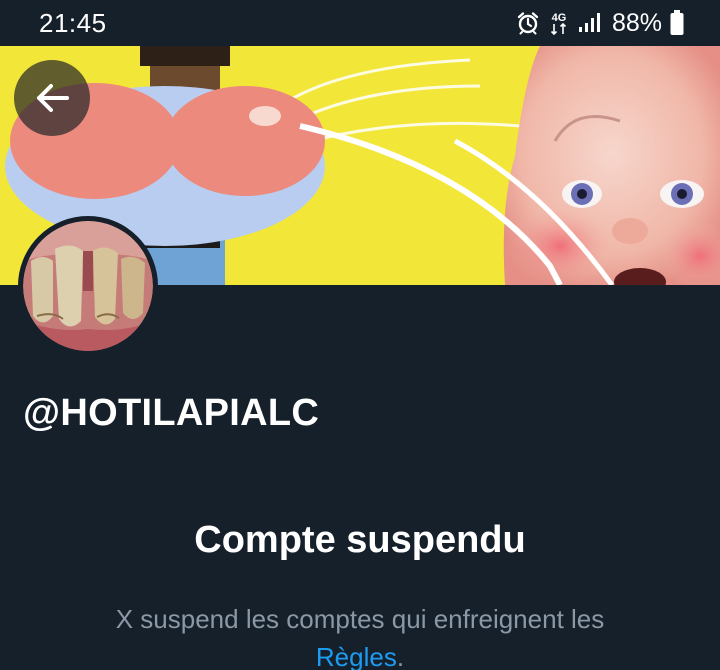  I want to click on avatar, so click(88, 286).